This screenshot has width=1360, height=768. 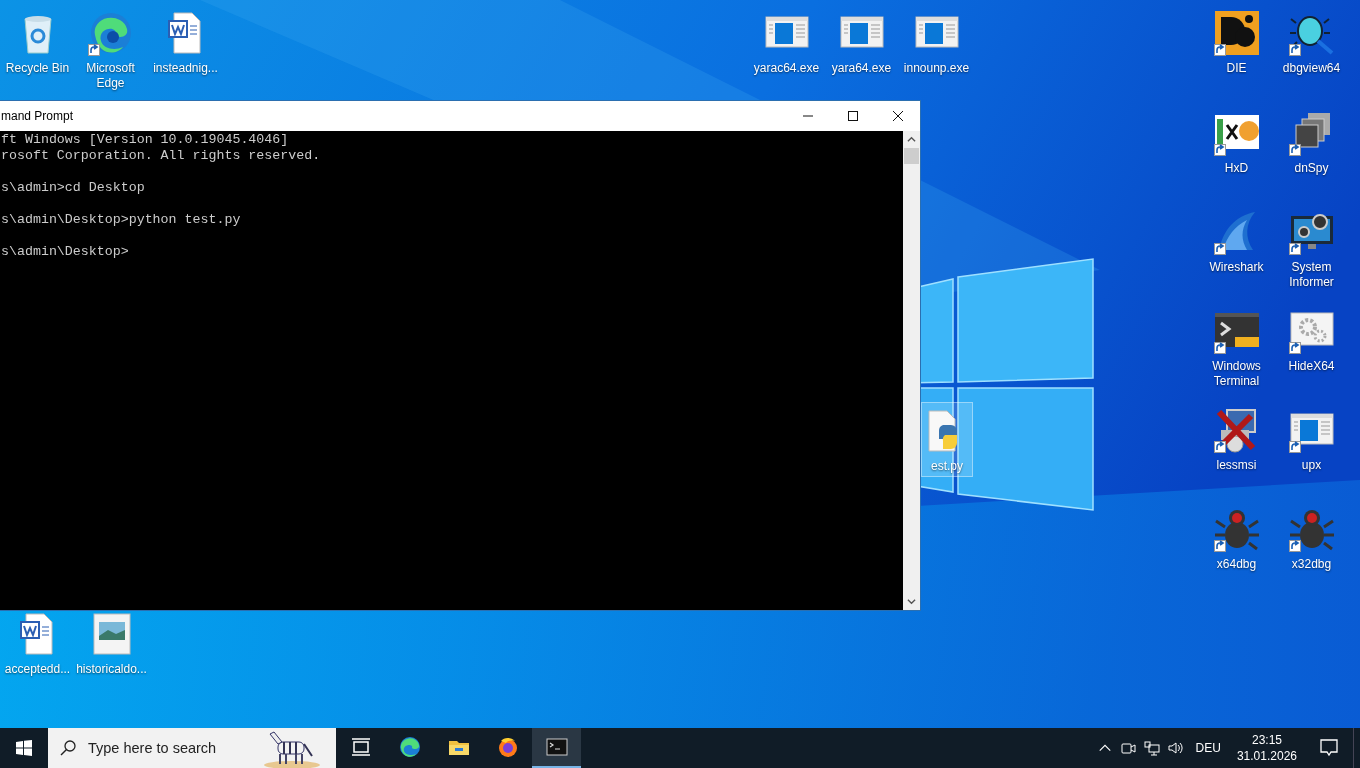 What do you see at coordinates (161, 156) in the screenshot?
I see `console-line: rosoft Corporation. All rights reserved.` at bounding box center [161, 156].